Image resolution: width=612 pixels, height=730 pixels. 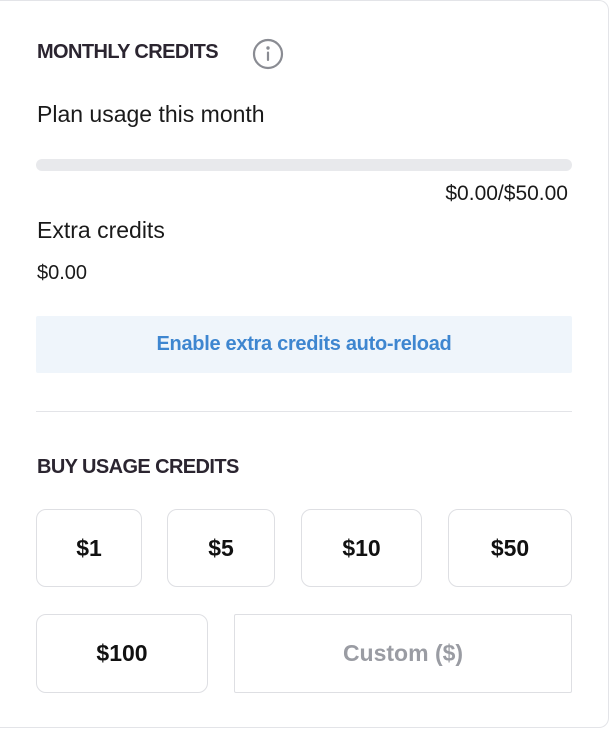 What do you see at coordinates (122, 653) in the screenshot?
I see `buy-100-button: $100` at bounding box center [122, 653].